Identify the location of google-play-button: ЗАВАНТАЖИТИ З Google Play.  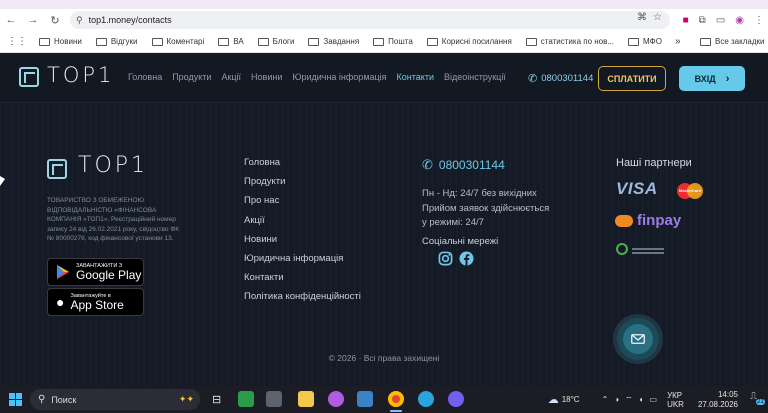
(95, 272).